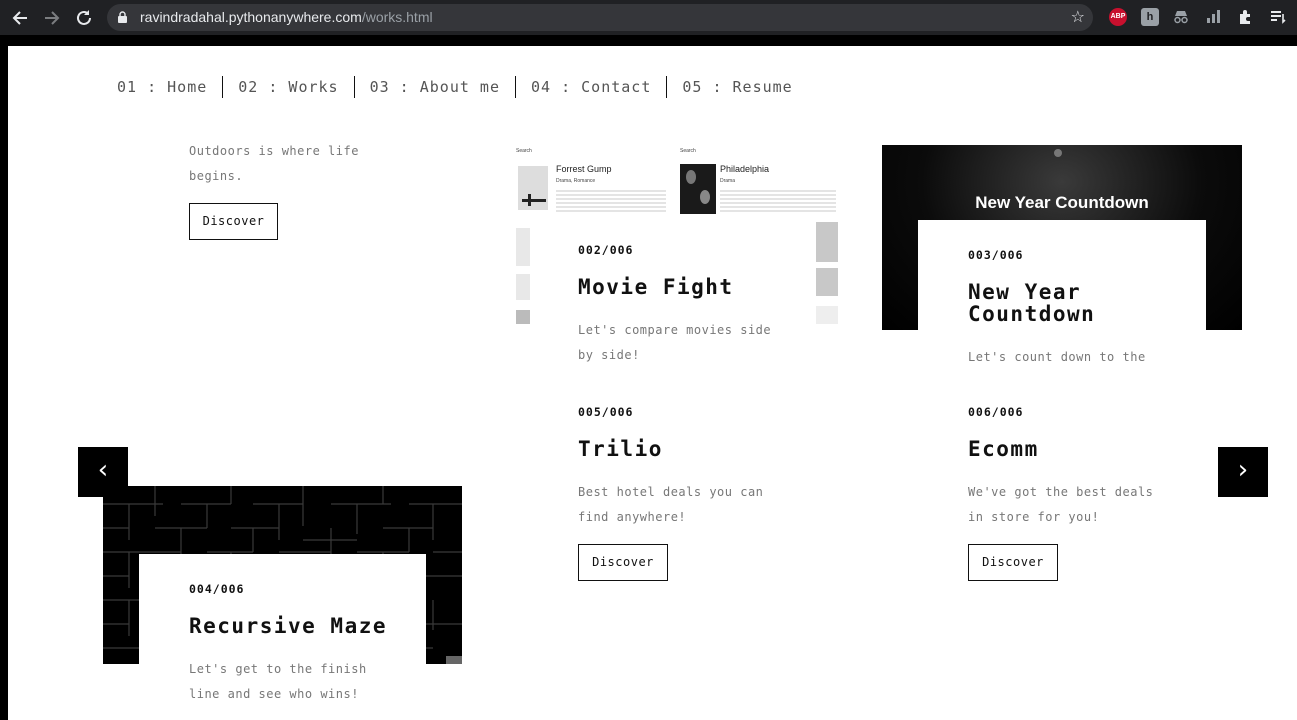 This screenshot has height=720, width=1297. Describe the element at coordinates (996, 412) in the screenshot. I see `ecomm-number: 006/006` at that location.